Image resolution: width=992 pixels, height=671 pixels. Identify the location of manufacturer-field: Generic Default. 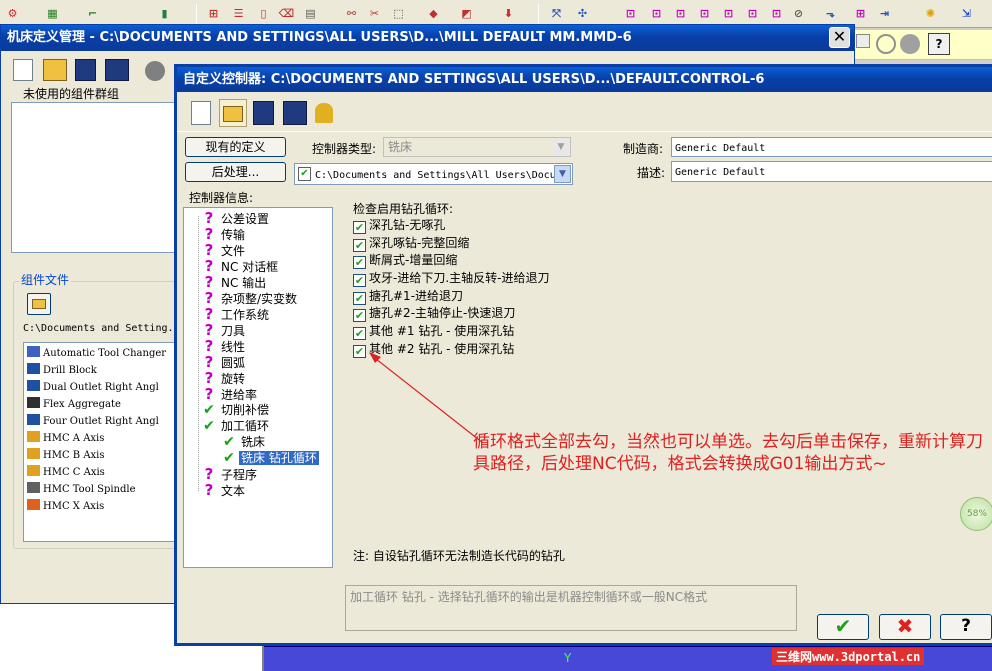
(831, 147).